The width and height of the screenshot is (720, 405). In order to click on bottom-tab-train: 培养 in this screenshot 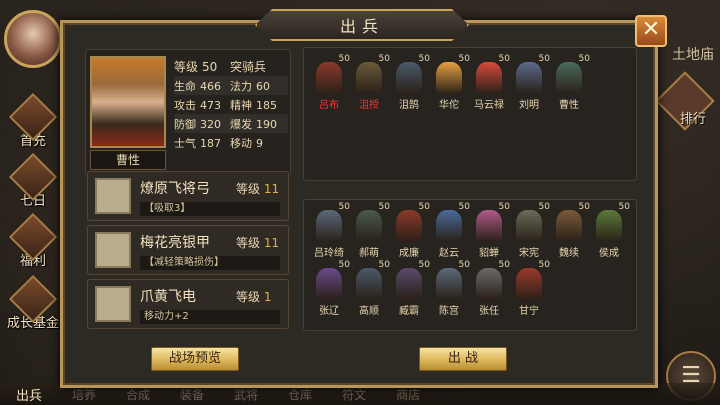, I will do `click(84, 394)`.